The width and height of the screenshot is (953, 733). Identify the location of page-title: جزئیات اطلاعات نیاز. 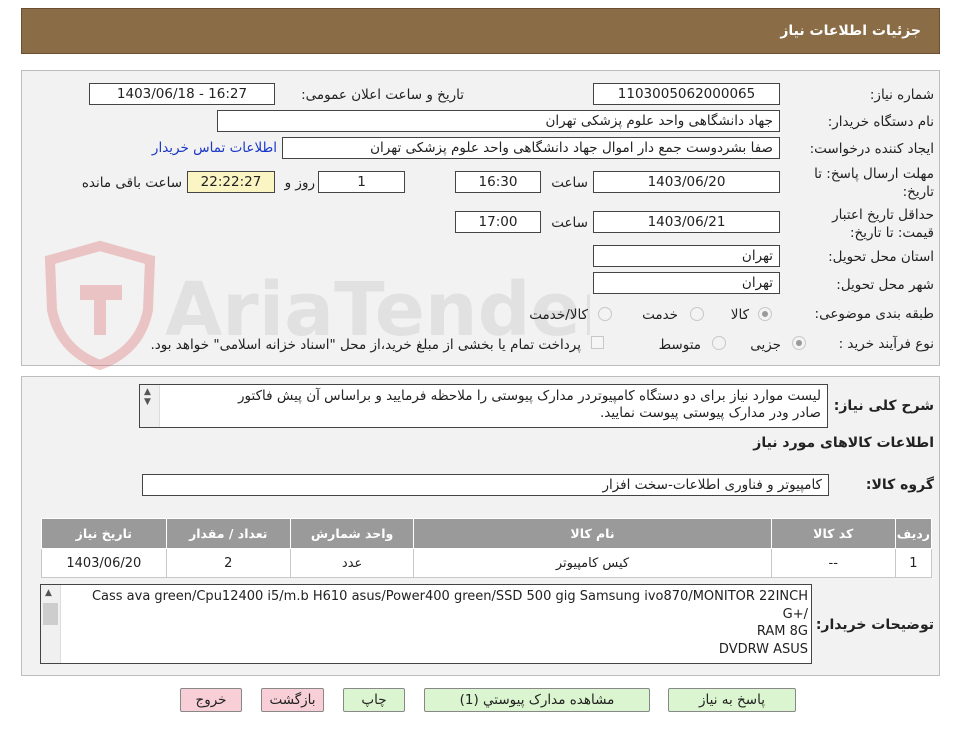
(850, 31).